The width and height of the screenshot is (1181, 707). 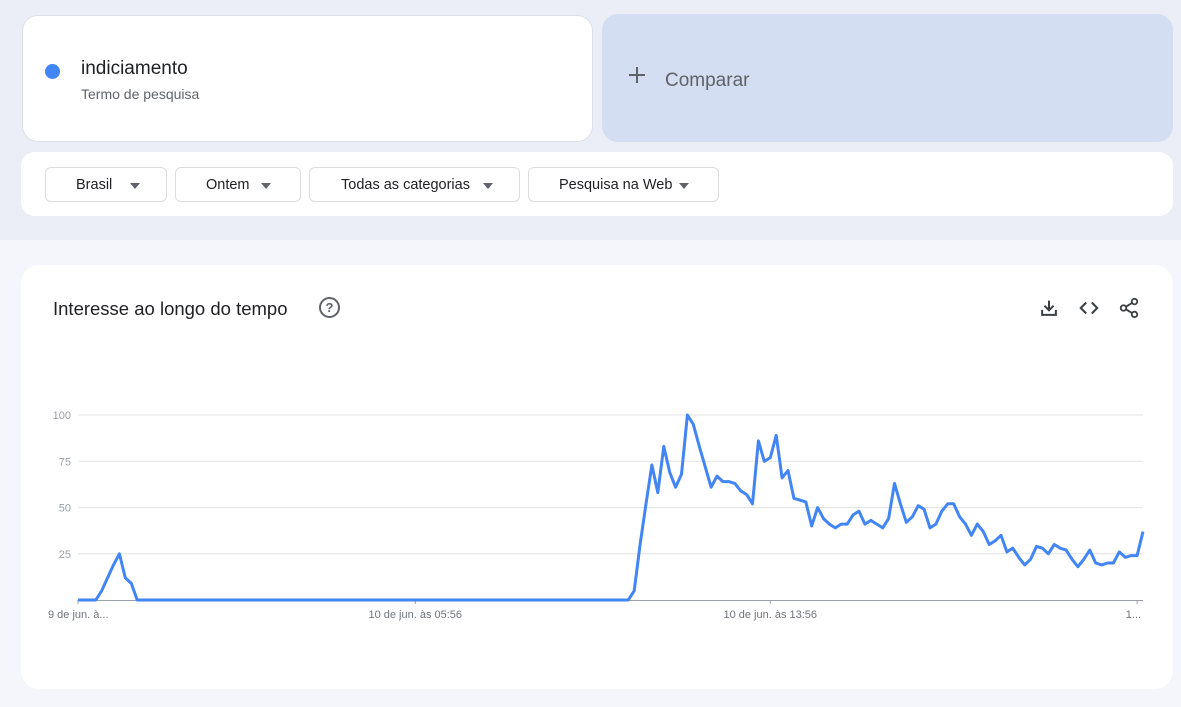 I want to click on region-filter: Brasil, so click(x=106, y=184).